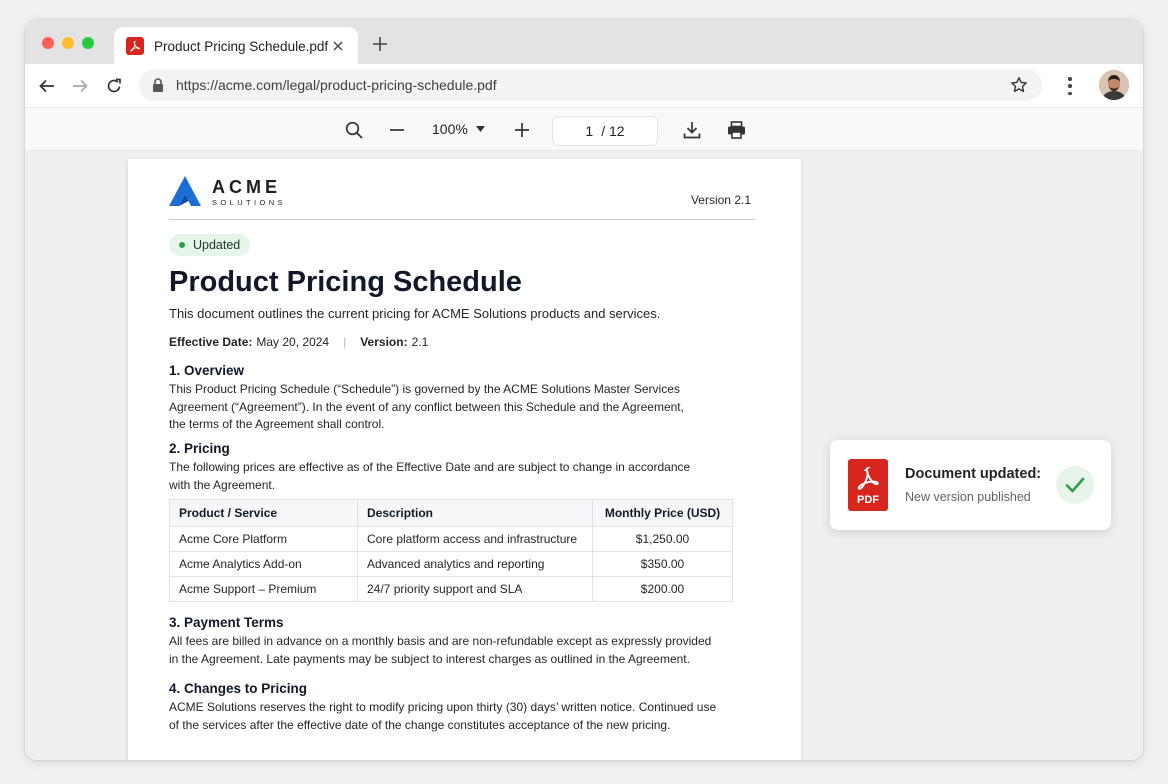 Image resolution: width=1168 pixels, height=784 pixels. Describe the element at coordinates (263, 564) in the screenshot. I see `table-cell: Acme Analytics Add-on` at that location.